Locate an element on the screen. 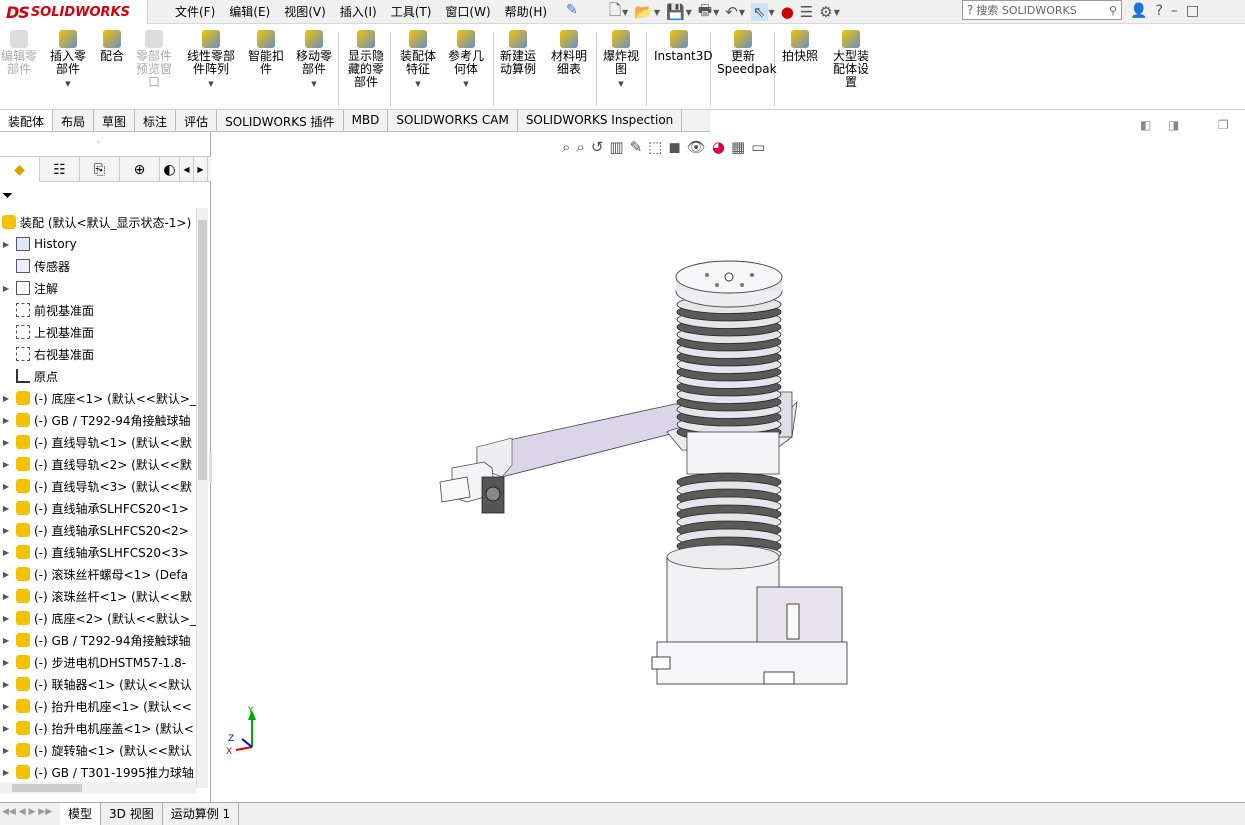 This screenshot has height=825, width=1245. menu-file: 文件(F) is located at coordinates (195, 12).